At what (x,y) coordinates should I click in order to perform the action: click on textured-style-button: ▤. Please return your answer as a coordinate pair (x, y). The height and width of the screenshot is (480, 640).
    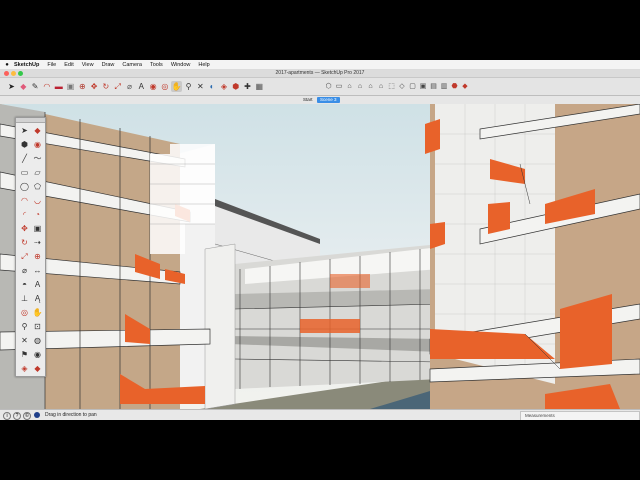
    Looking at the image, I should click on (433, 86).